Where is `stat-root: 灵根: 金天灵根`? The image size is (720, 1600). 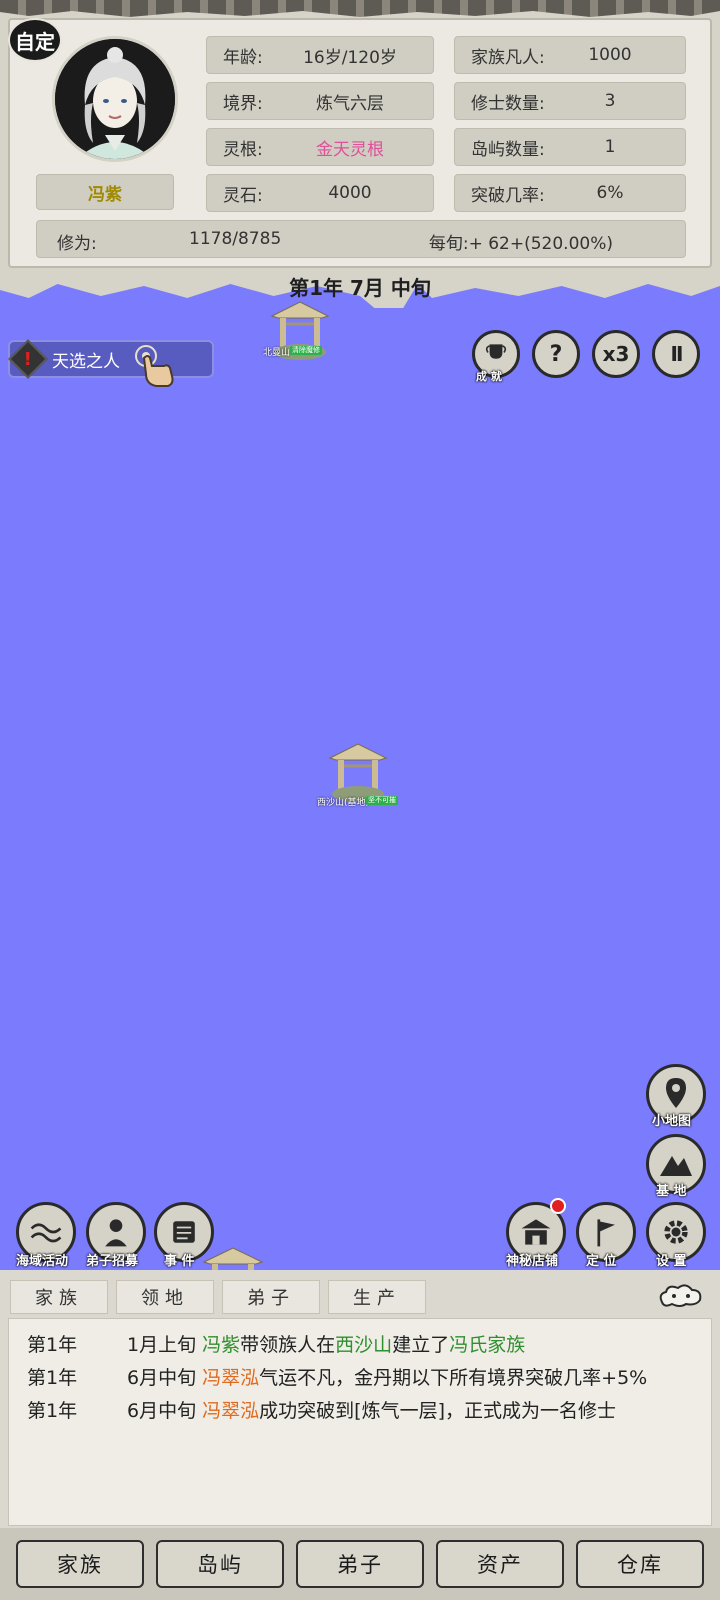
stat-root: 灵根: 金天灵根 is located at coordinates (320, 147).